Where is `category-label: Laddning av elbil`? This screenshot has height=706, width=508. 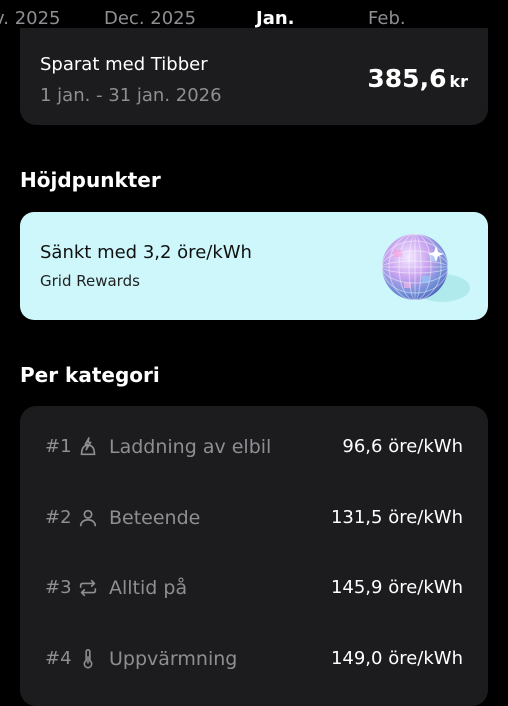
category-label: Laddning av elbil is located at coordinates (190, 447).